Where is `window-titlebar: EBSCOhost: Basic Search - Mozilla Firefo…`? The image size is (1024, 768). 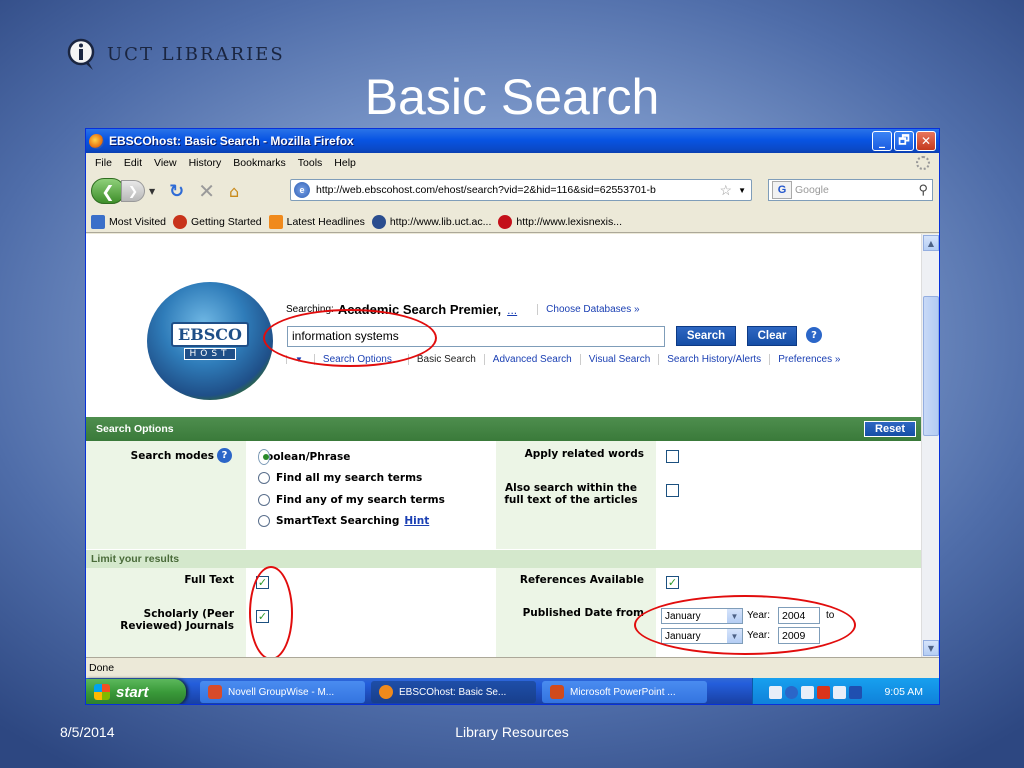 window-titlebar: EBSCOhost: Basic Search - Mozilla Firefo… is located at coordinates (512, 141).